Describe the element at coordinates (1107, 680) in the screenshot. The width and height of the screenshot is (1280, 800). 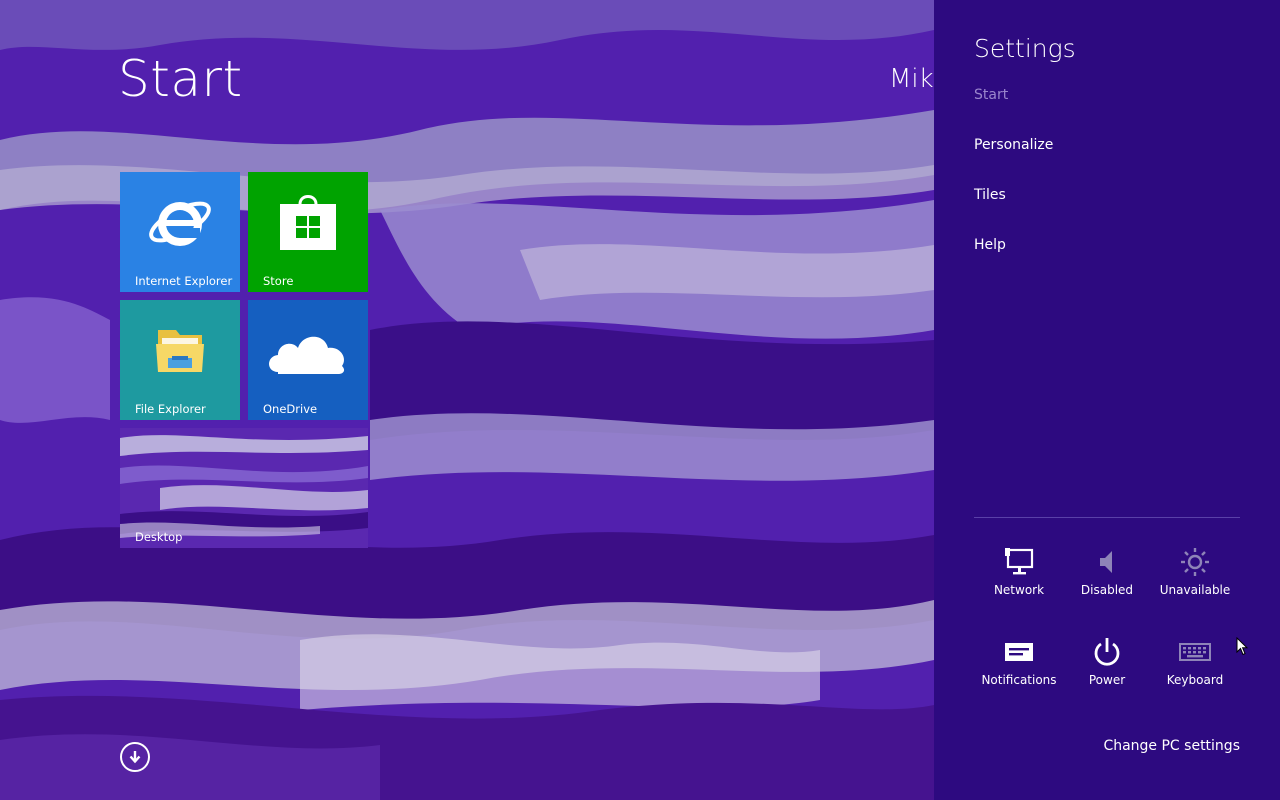
I see `power-label: Power` at that location.